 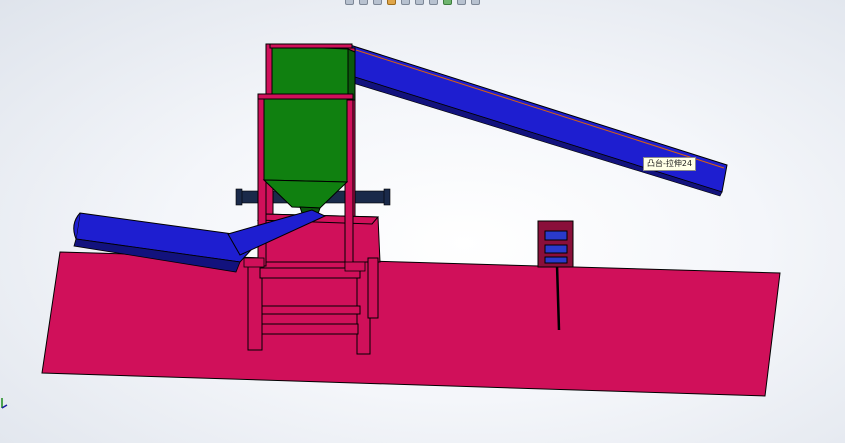 I want to click on control-display-mid, so click(x=556, y=249).